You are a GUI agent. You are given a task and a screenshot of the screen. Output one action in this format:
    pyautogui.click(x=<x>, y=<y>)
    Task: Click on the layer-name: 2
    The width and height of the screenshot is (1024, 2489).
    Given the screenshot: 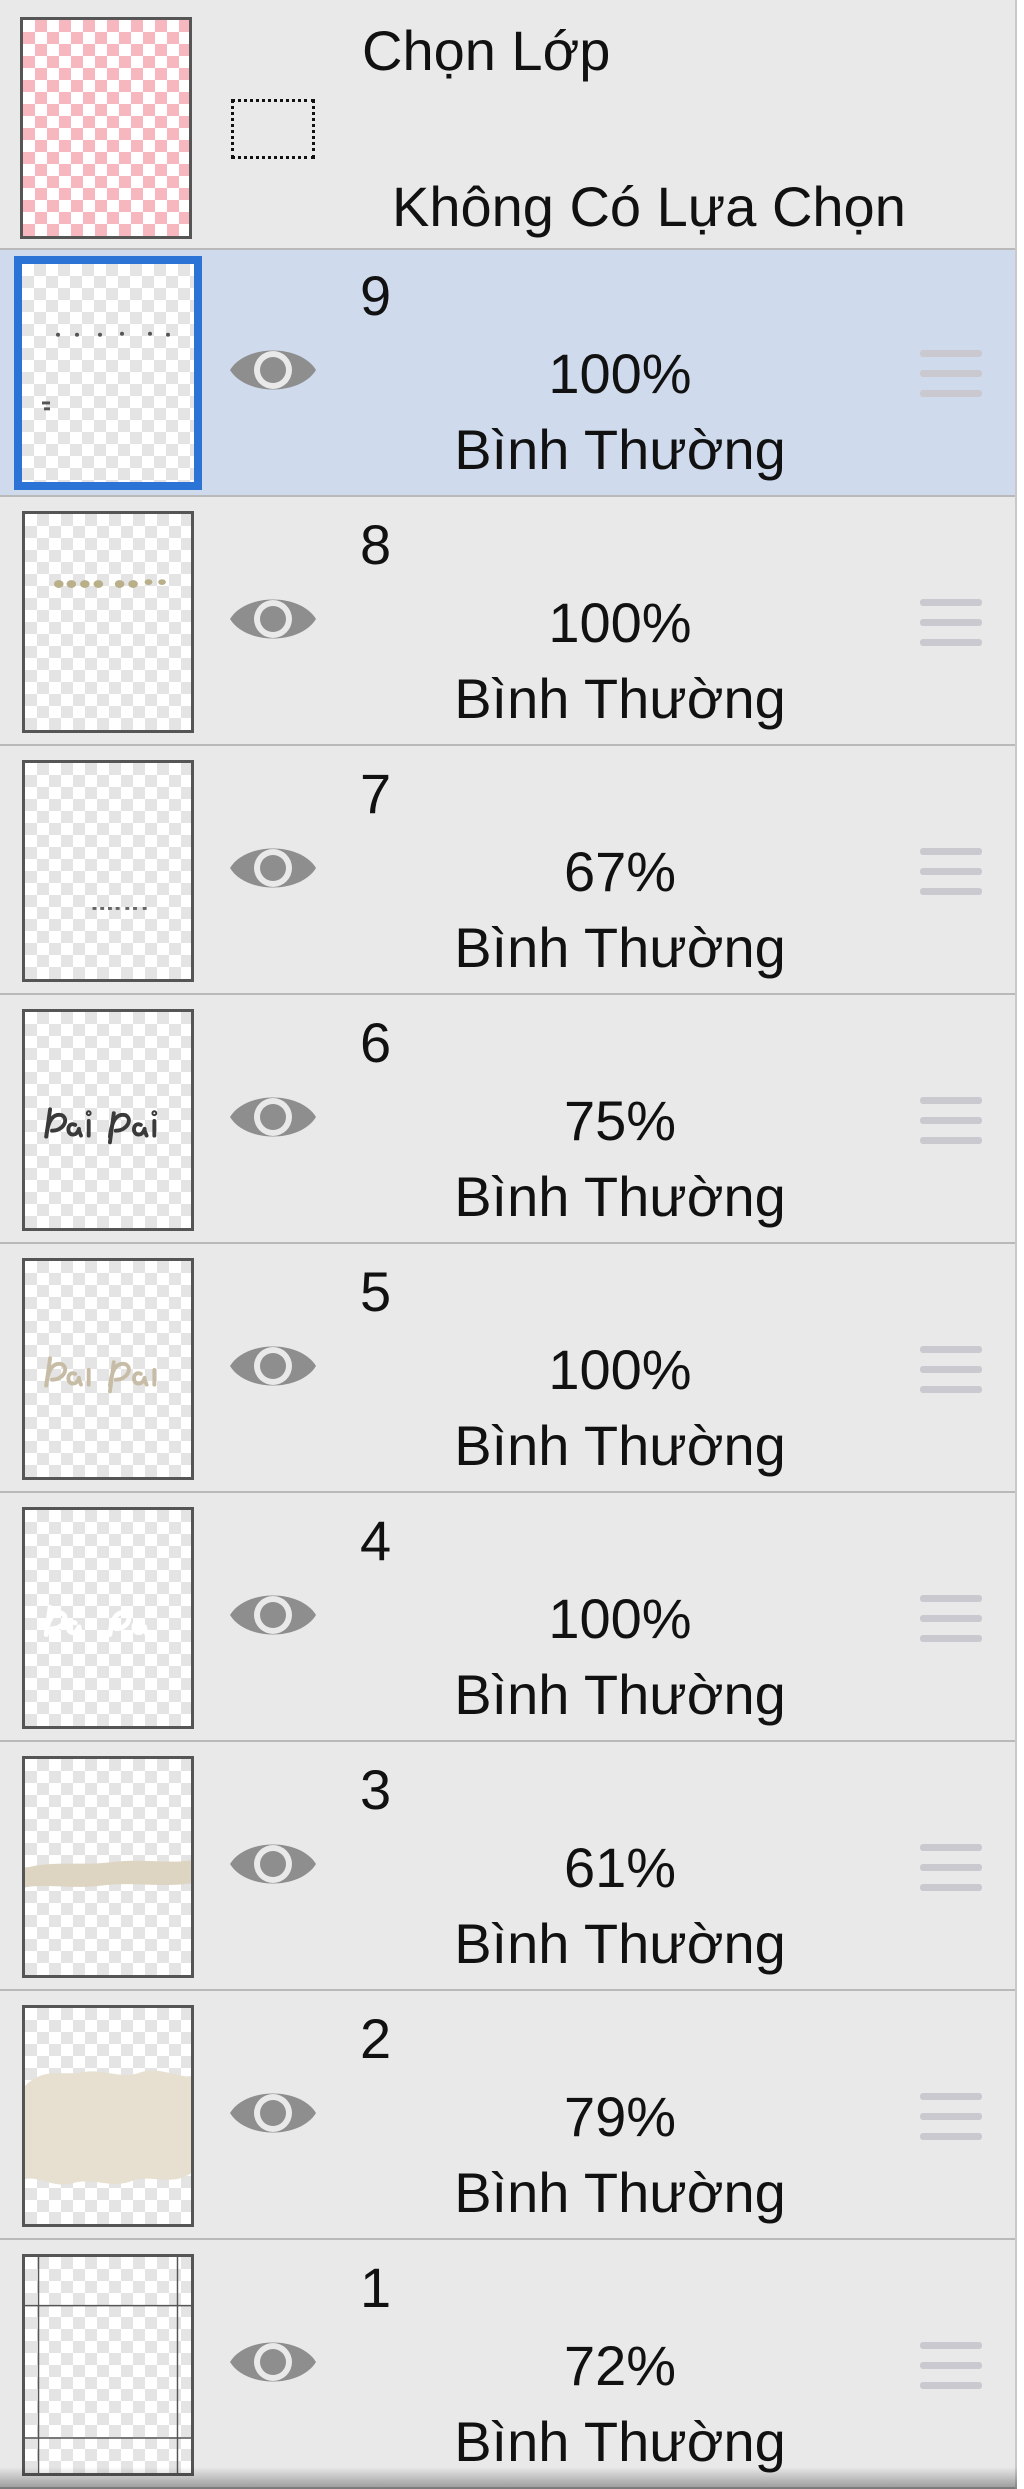 What is the action you would take?
    pyautogui.click(x=376, y=2038)
    